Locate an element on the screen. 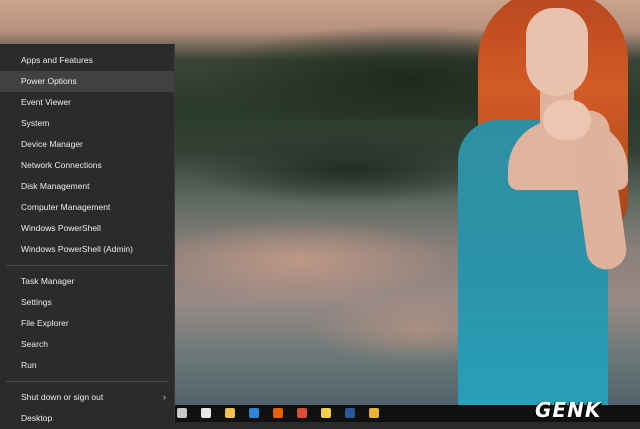 Image resolution: width=640 pixels, height=429 pixels. store-icon is located at coordinates (182, 413).